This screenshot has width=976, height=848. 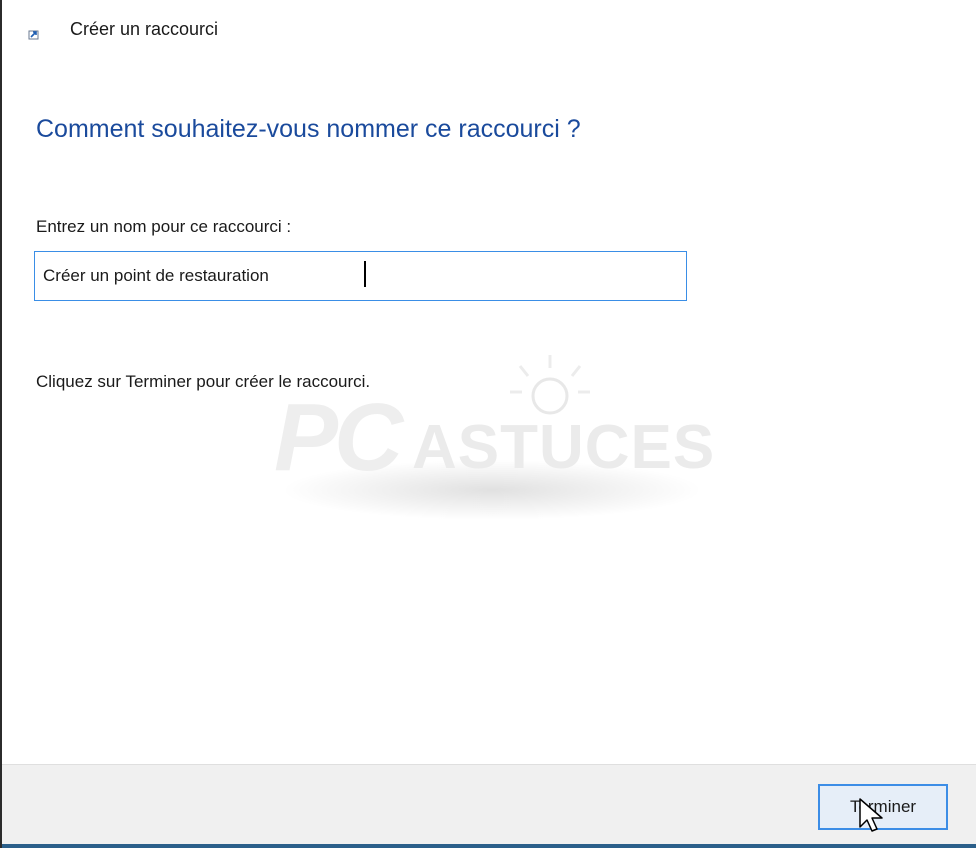 What do you see at coordinates (489, 30) in the screenshot?
I see `title-bar: Créer un raccourci` at bounding box center [489, 30].